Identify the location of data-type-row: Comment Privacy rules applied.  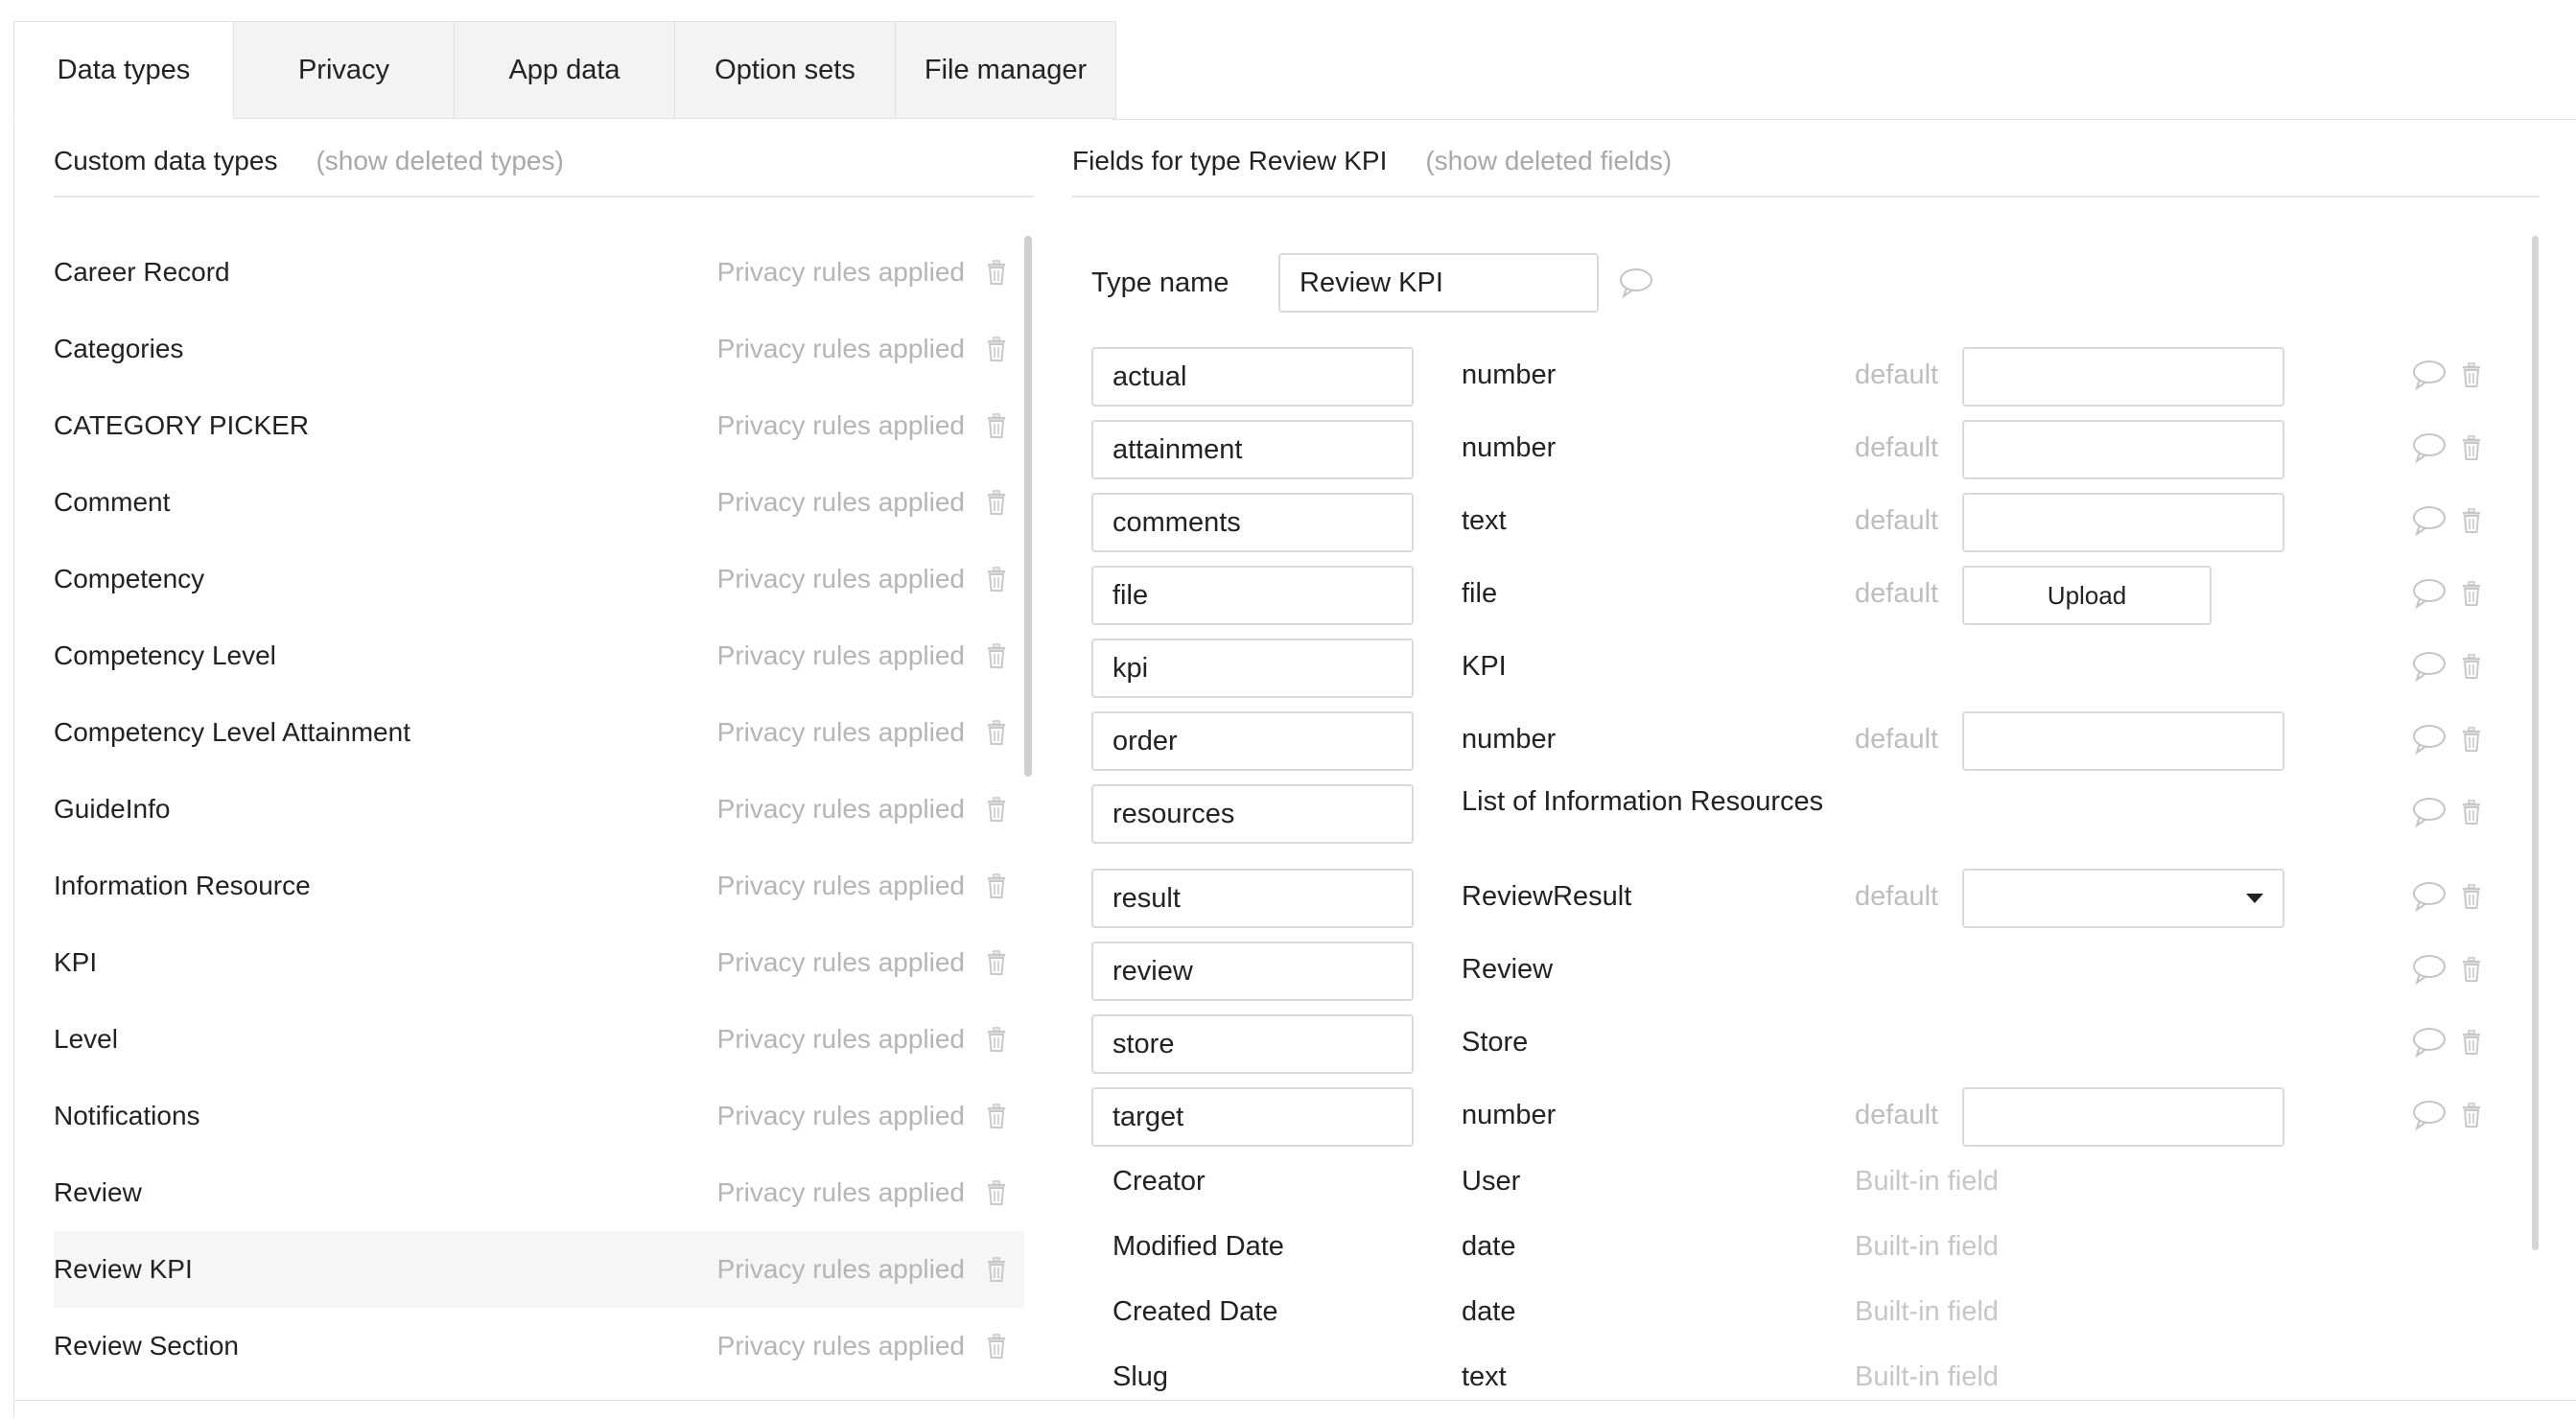
(539, 502).